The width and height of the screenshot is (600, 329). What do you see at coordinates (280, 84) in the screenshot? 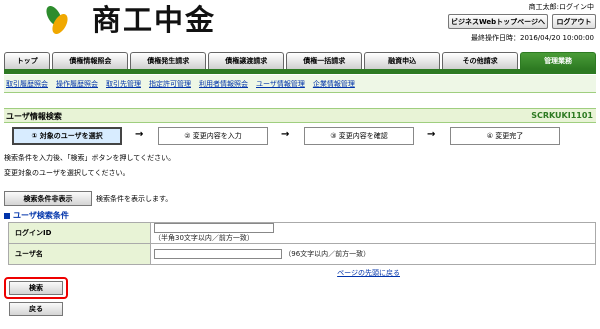
I see `subnav-user-info-management: ユーザ情報管理` at bounding box center [280, 84].